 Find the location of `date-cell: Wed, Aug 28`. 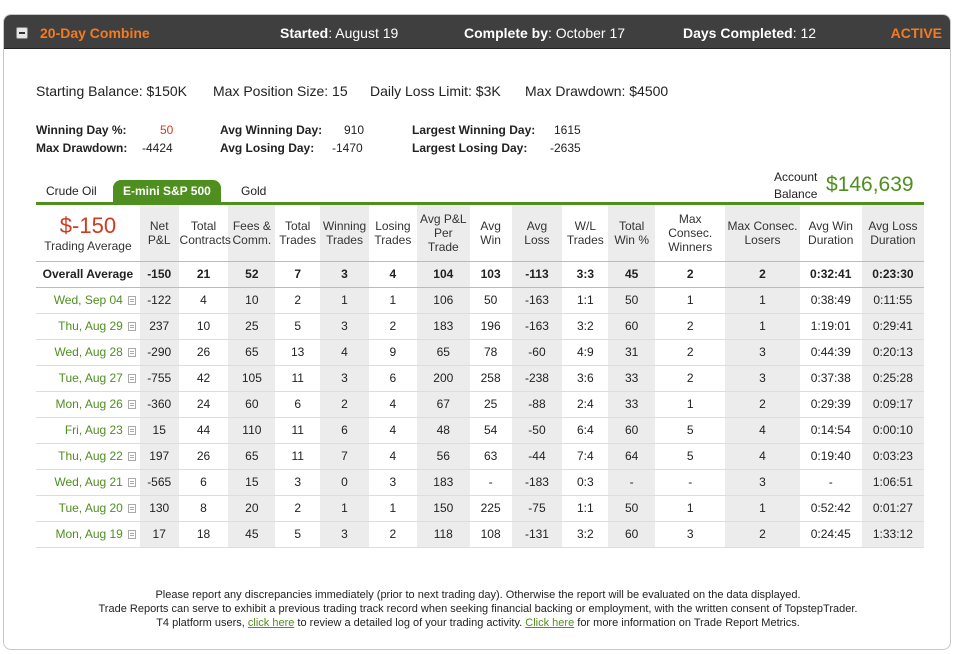

date-cell: Wed, Aug 28 is located at coordinates (88, 352).